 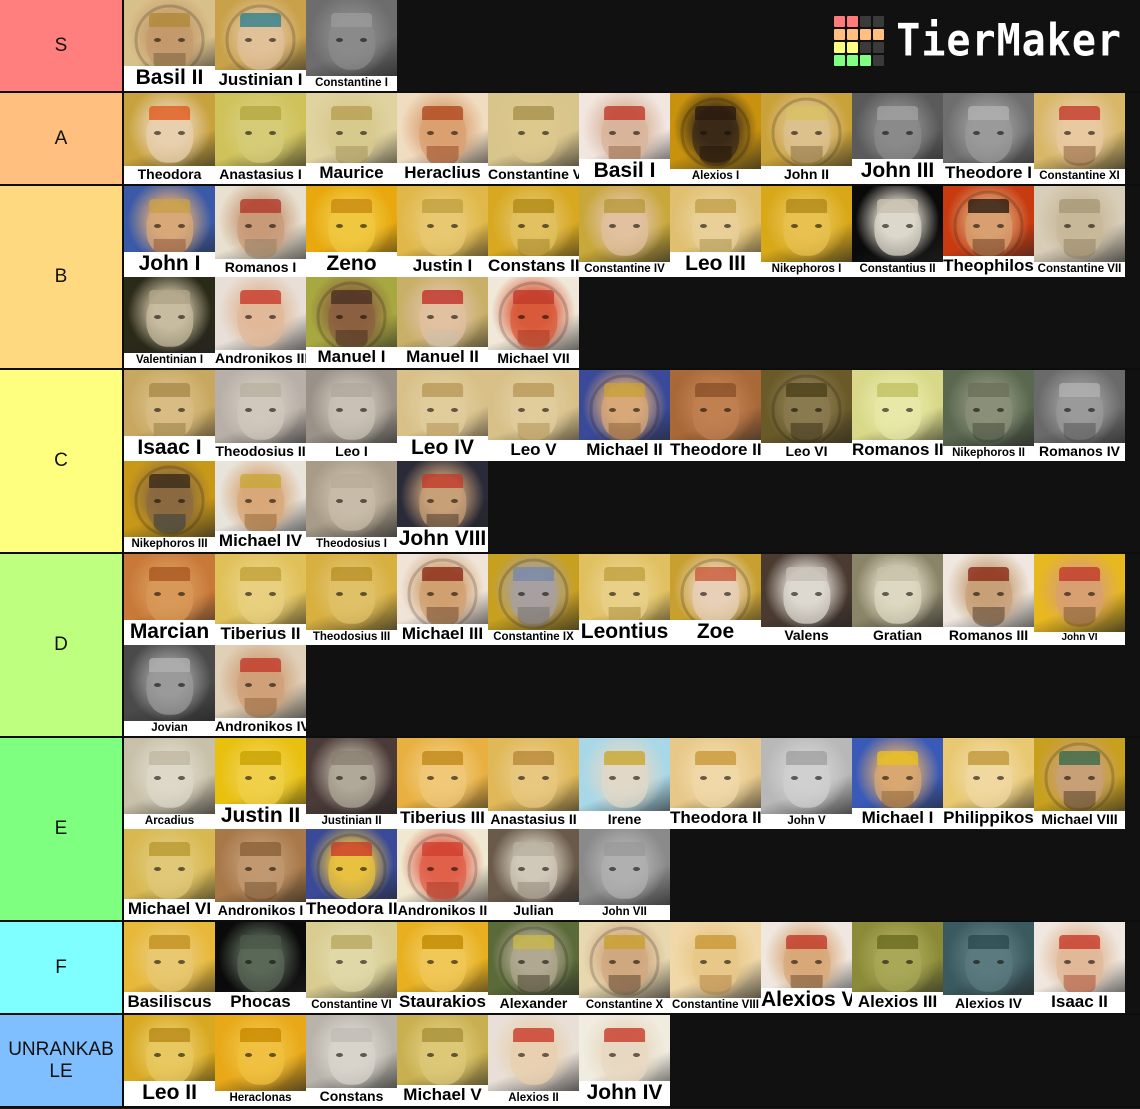 What do you see at coordinates (62, 45) in the screenshot?
I see `tier-label-s: S` at bounding box center [62, 45].